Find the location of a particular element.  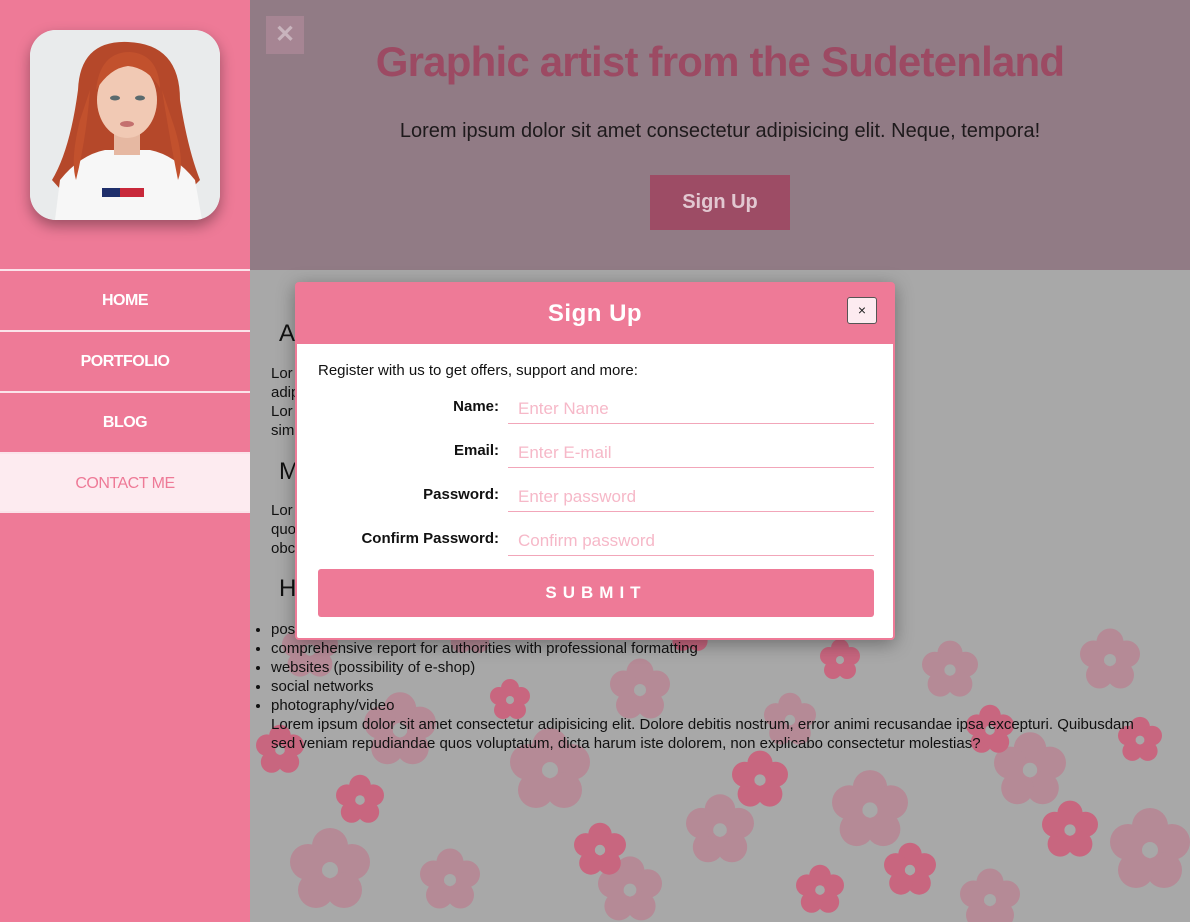

form-row-password: Password: is located at coordinates (597, 497).